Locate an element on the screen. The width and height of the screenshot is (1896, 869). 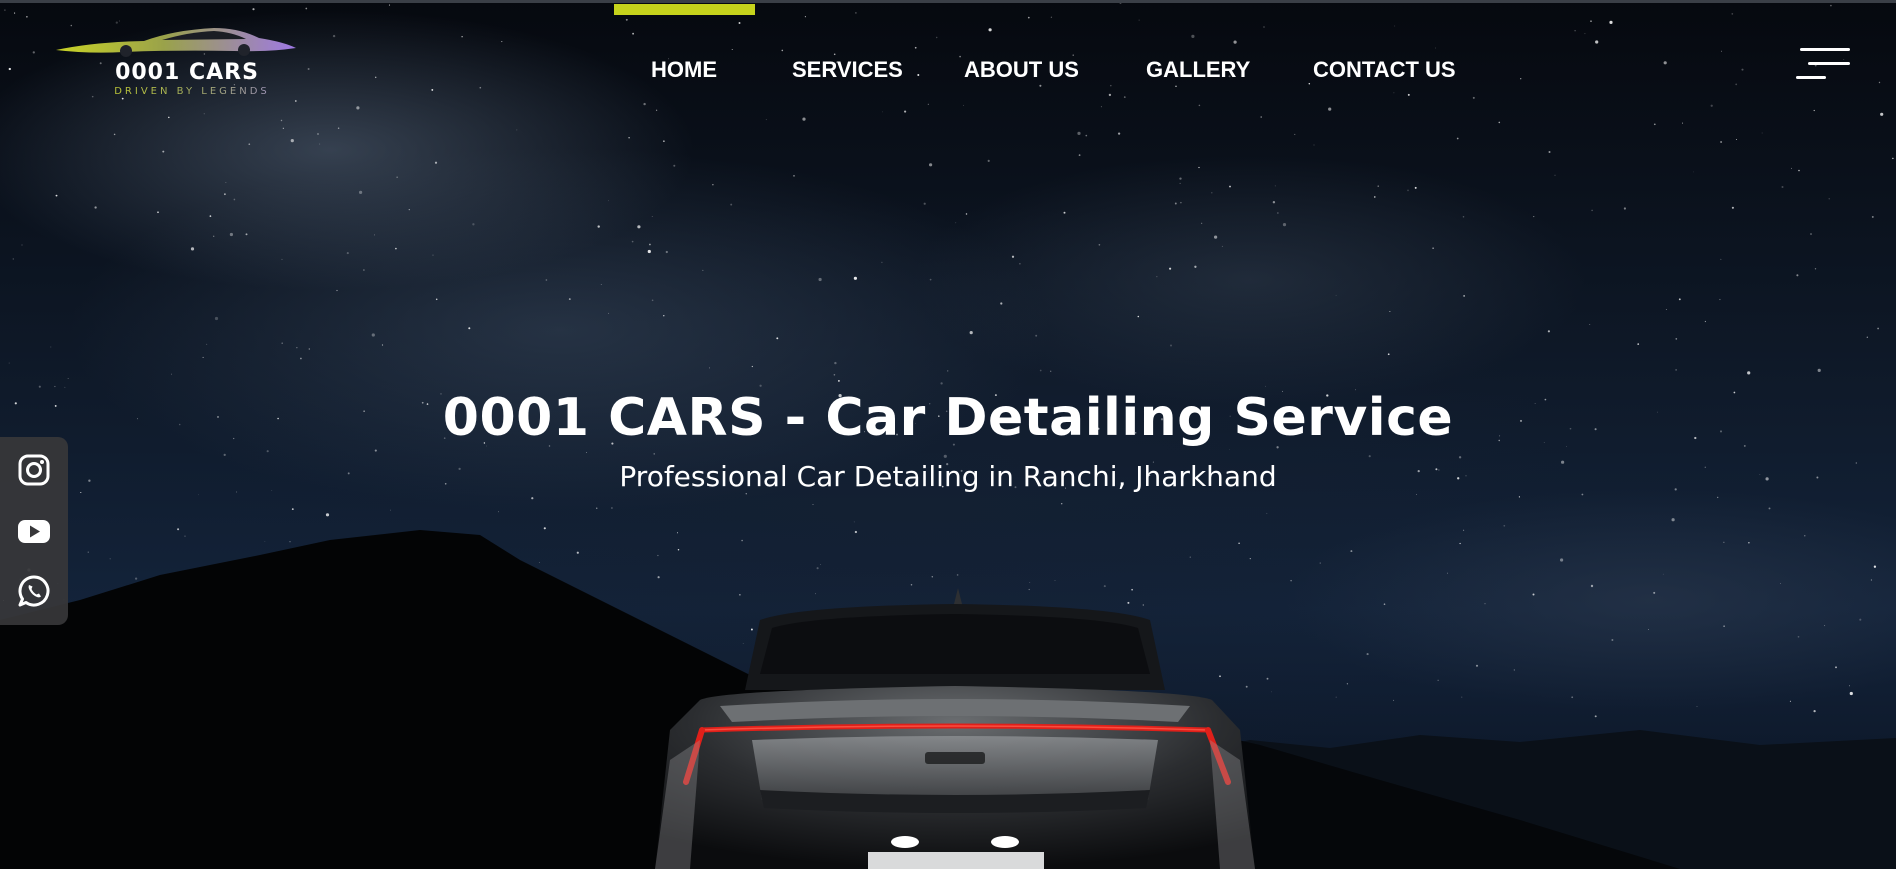
hamburger-menu-icon is located at coordinates (1823, 65).